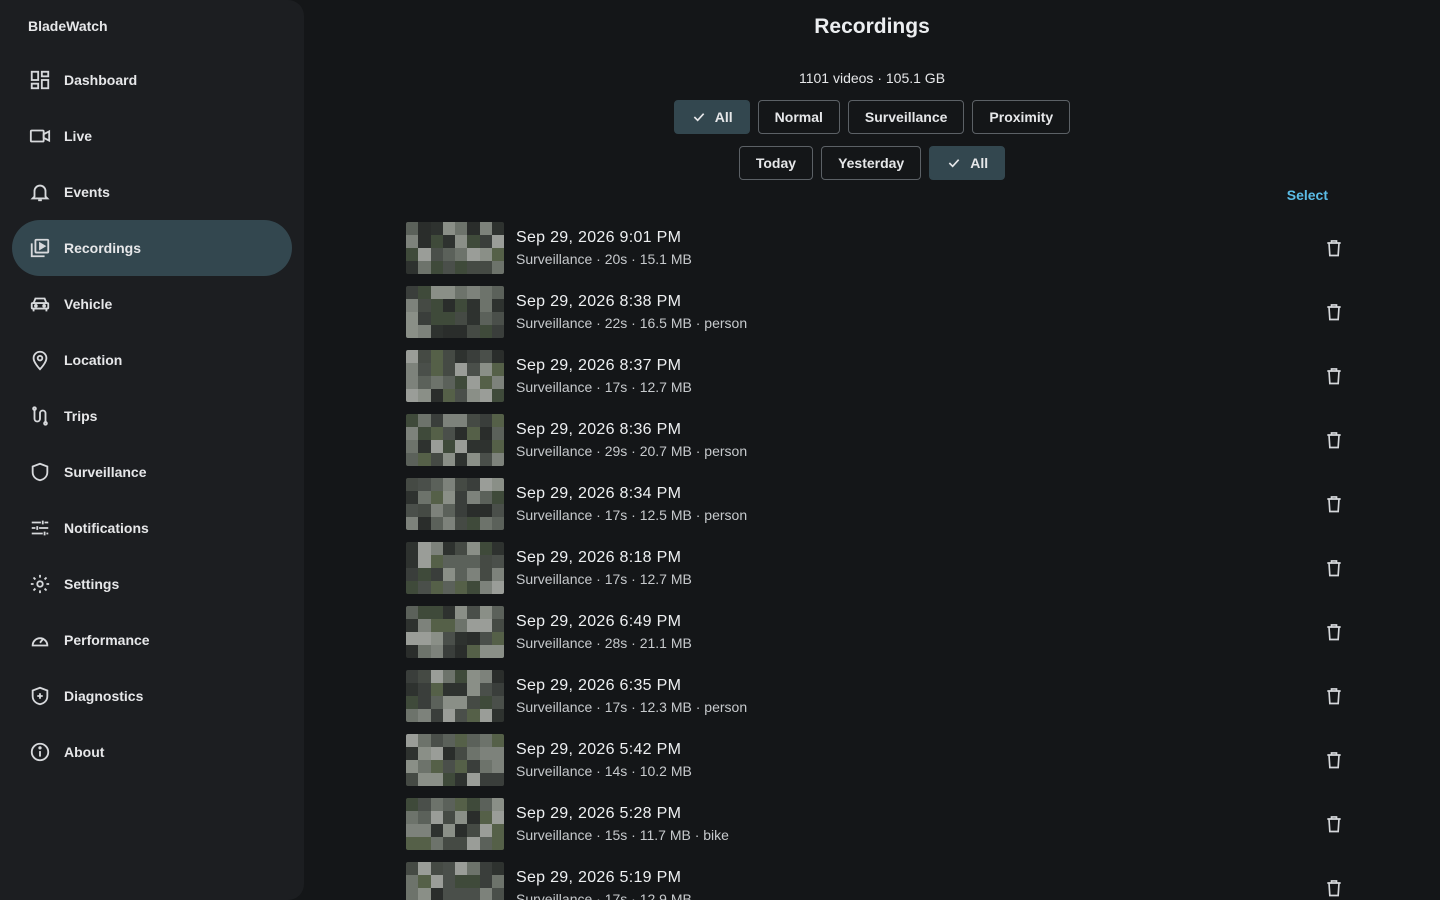  What do you see at coordinates (604, 259) in the screenshot?
I see `recording-details: Surveillance · 20s · 15.1 MB` at bounding box center [604, 259].